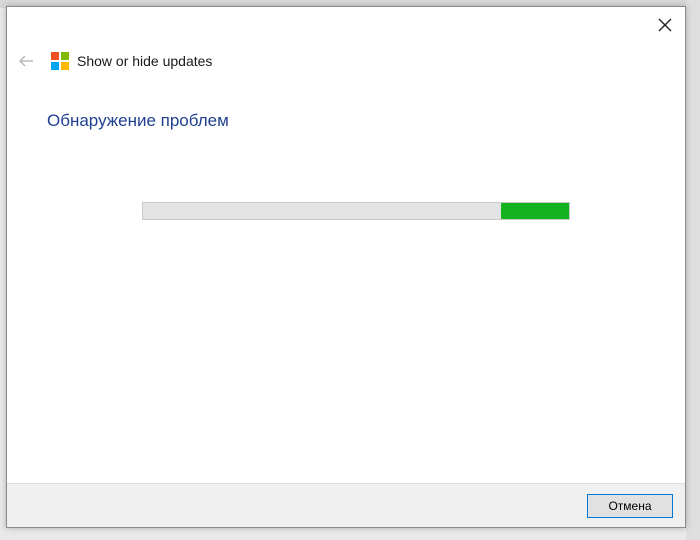 The width and height of the screenshot is (700, 540). I want to click on close-icon, so click(665, 25).